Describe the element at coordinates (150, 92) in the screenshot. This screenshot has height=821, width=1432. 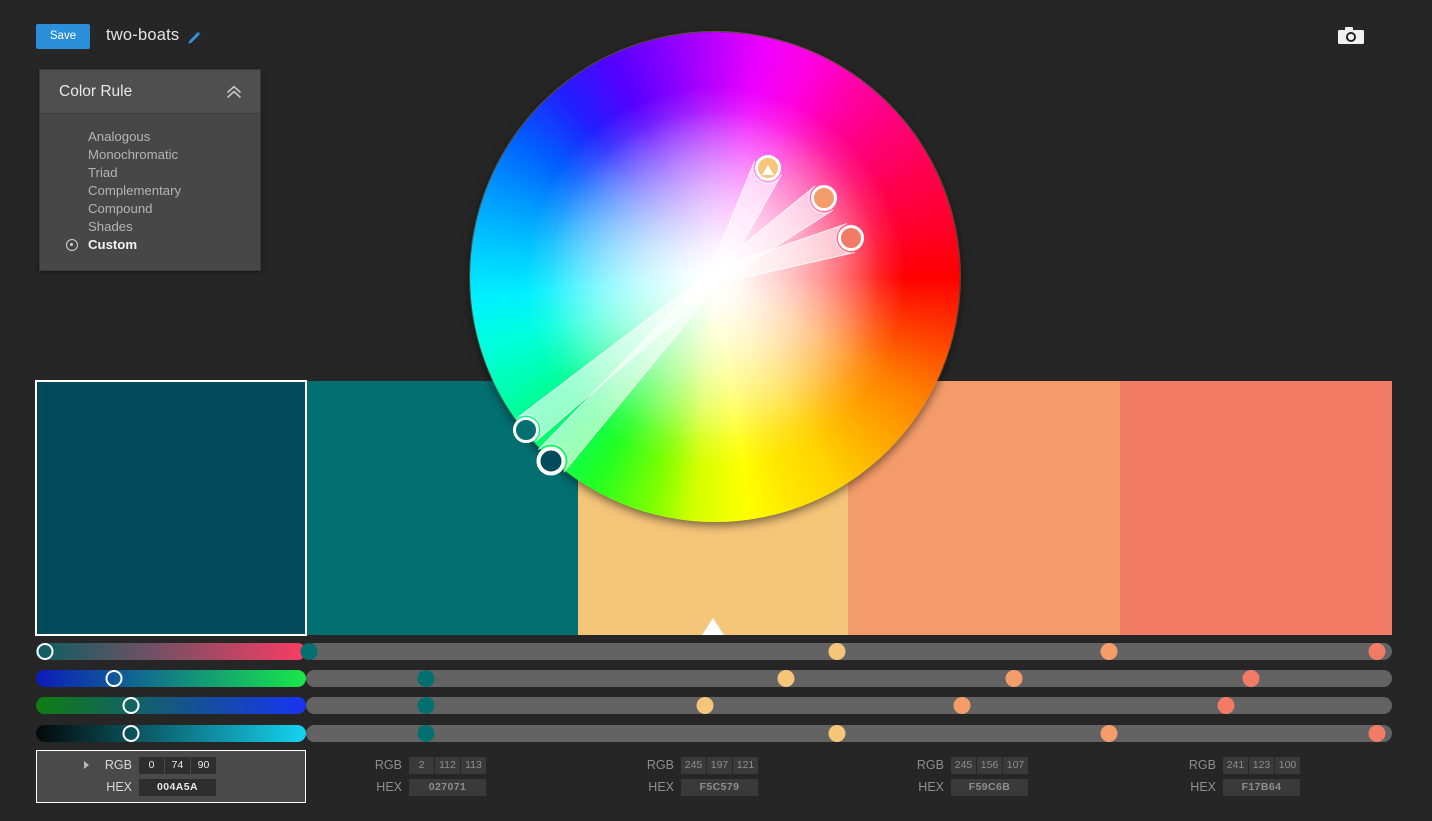
I see `color-rule-header: Color Rule` at that location.